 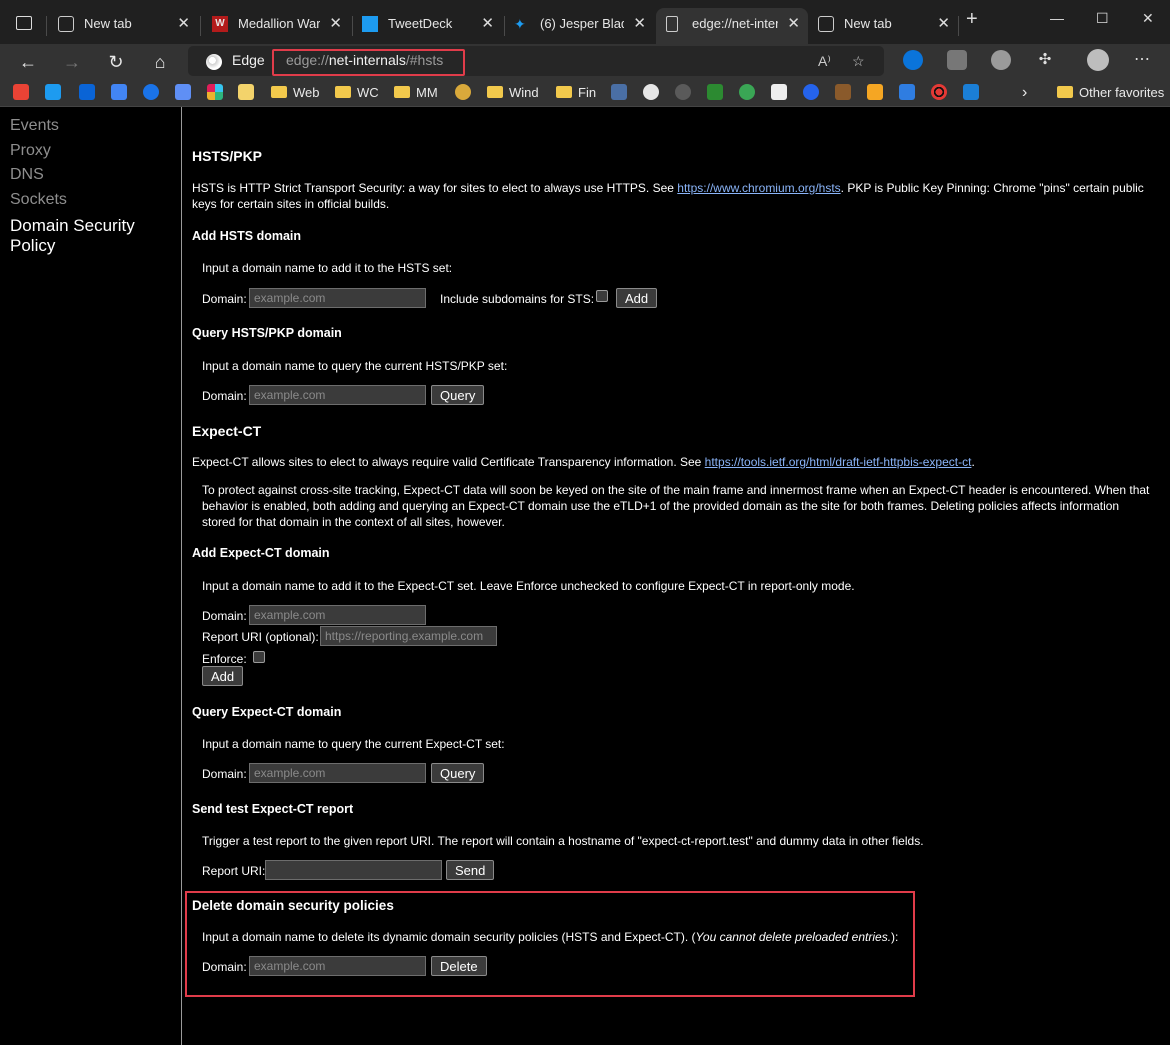 I want to click on new-tab-button: +, so click(x=972, y=19).